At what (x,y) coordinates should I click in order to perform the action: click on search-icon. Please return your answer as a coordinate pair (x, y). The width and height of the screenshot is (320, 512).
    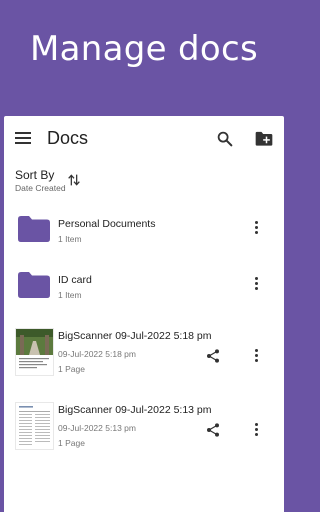
    Looking at the image, I should click on (225, 139).